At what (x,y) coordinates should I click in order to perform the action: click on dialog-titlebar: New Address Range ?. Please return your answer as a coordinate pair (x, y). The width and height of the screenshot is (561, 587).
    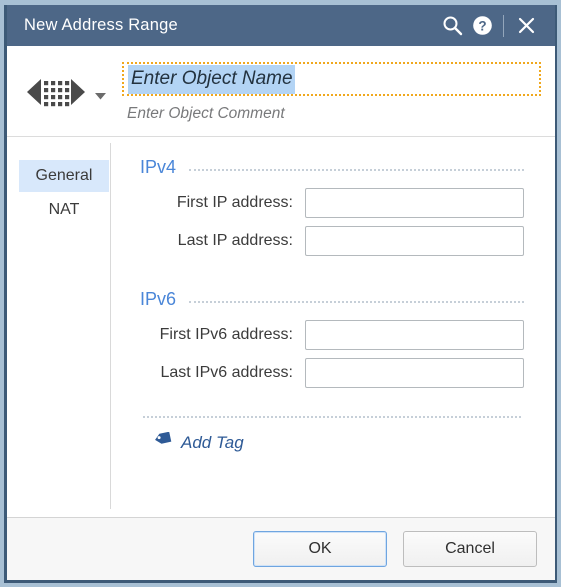
    Looking at the image, I should click on (281, 25).